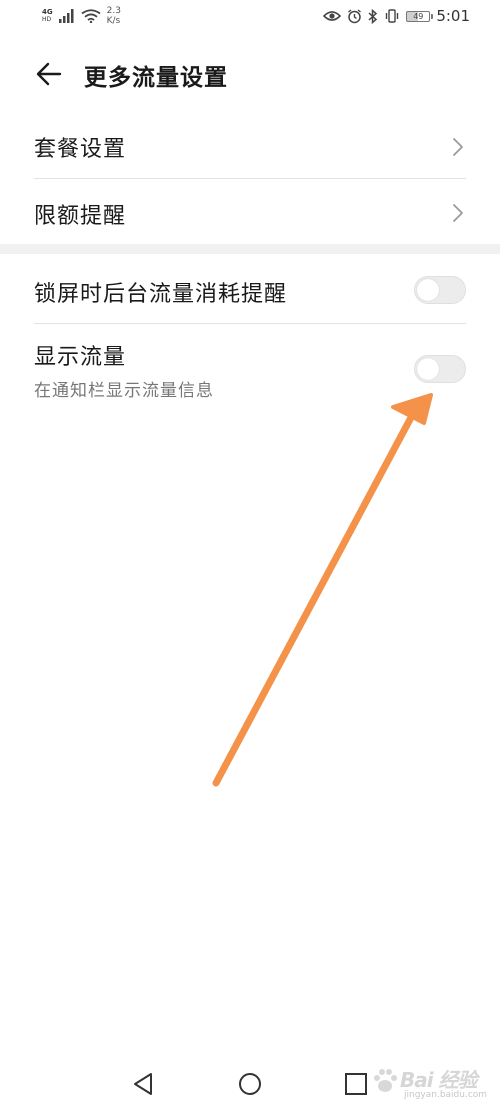 This screenshot has height=1111, width=500. Describe the element at coordinates (47, 19) in the screenshot. I see `network-sub-label: HD` at that location.